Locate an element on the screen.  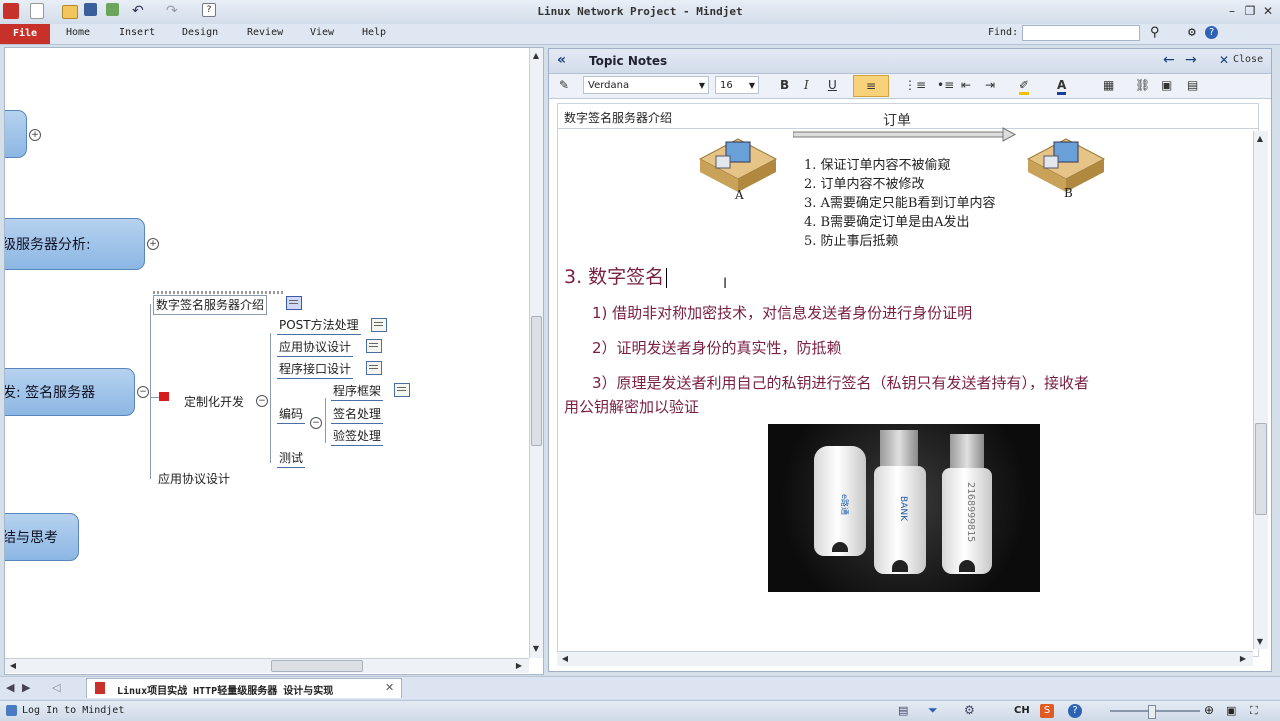
map-node-top is located at coordinates (16, 134).